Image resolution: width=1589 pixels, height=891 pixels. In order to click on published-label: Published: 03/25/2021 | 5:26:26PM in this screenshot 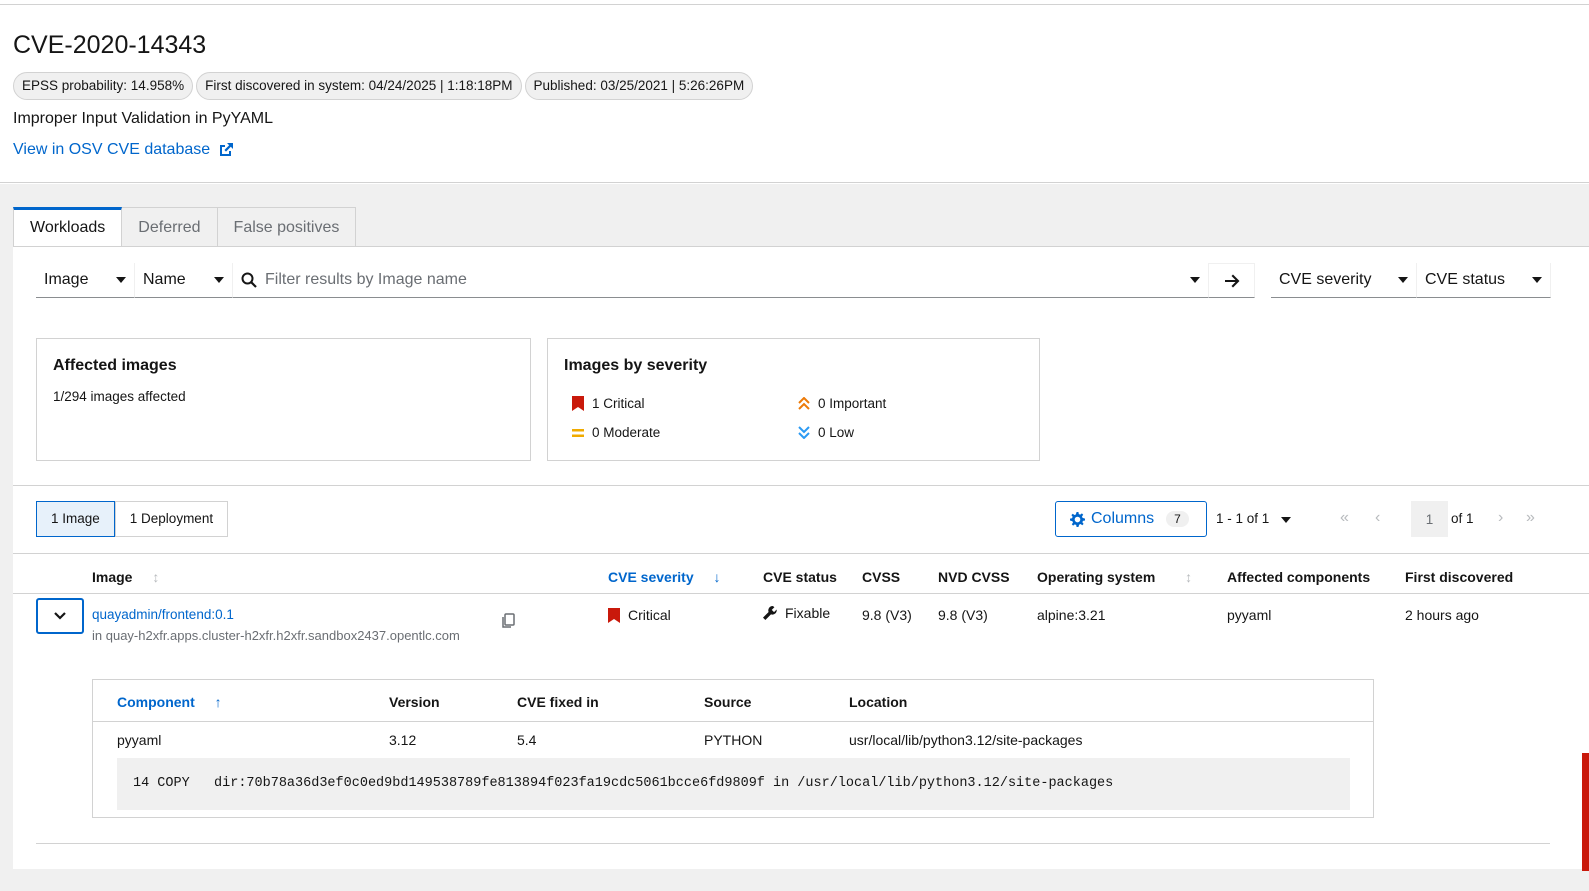, I will do `click(639, 86)`.